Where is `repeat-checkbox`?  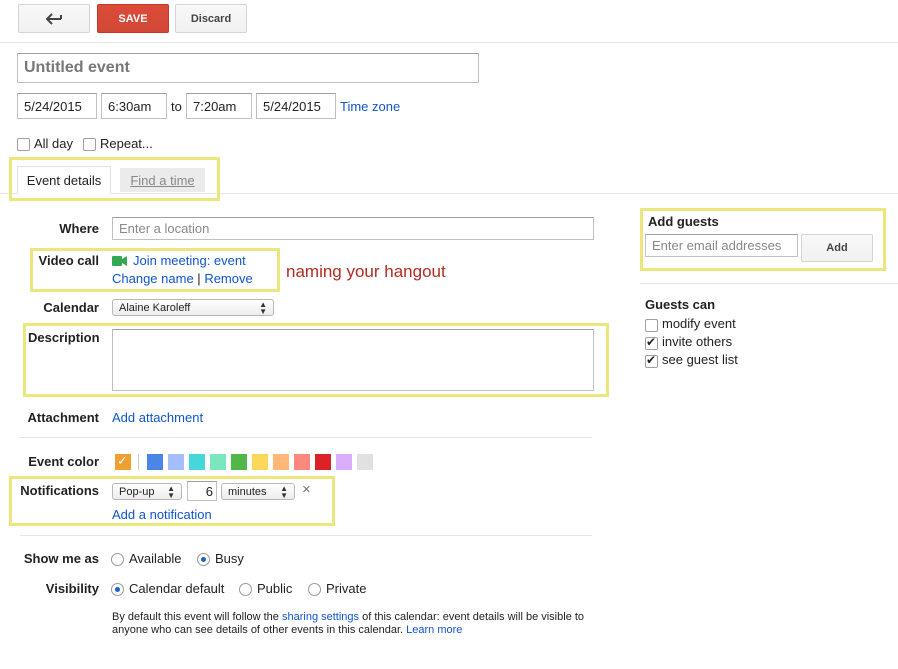
repeat-checkbox is located at coordinates (89, 144).